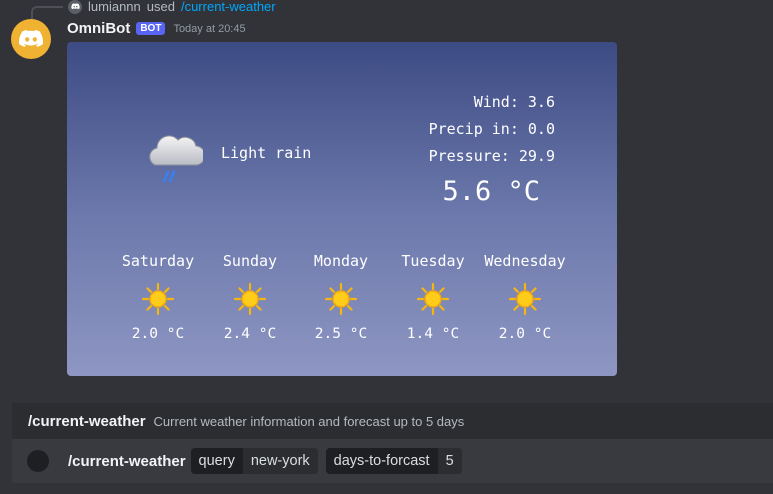  I want to click on pressure-stat: Pressure: 29.9, so click(491, 156).